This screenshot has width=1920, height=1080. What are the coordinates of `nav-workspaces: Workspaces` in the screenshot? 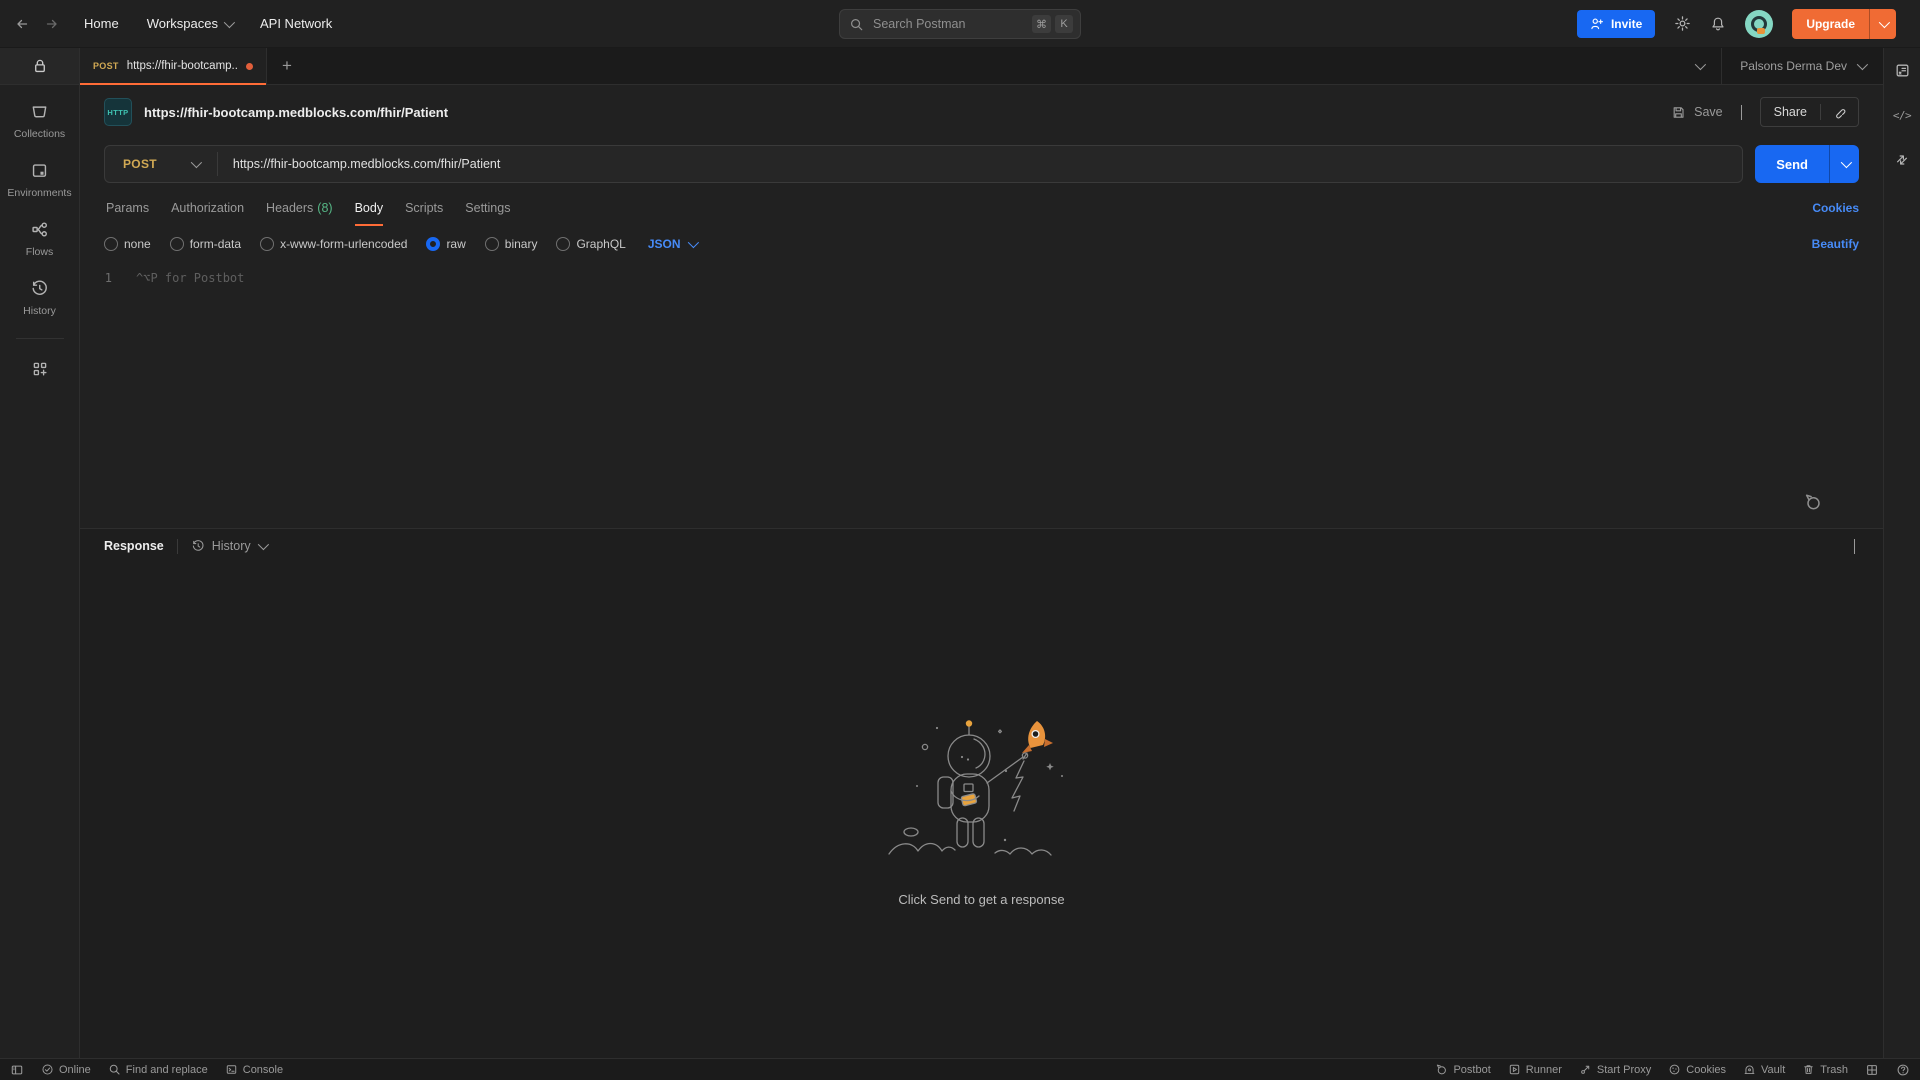 It's located at (191, 23).